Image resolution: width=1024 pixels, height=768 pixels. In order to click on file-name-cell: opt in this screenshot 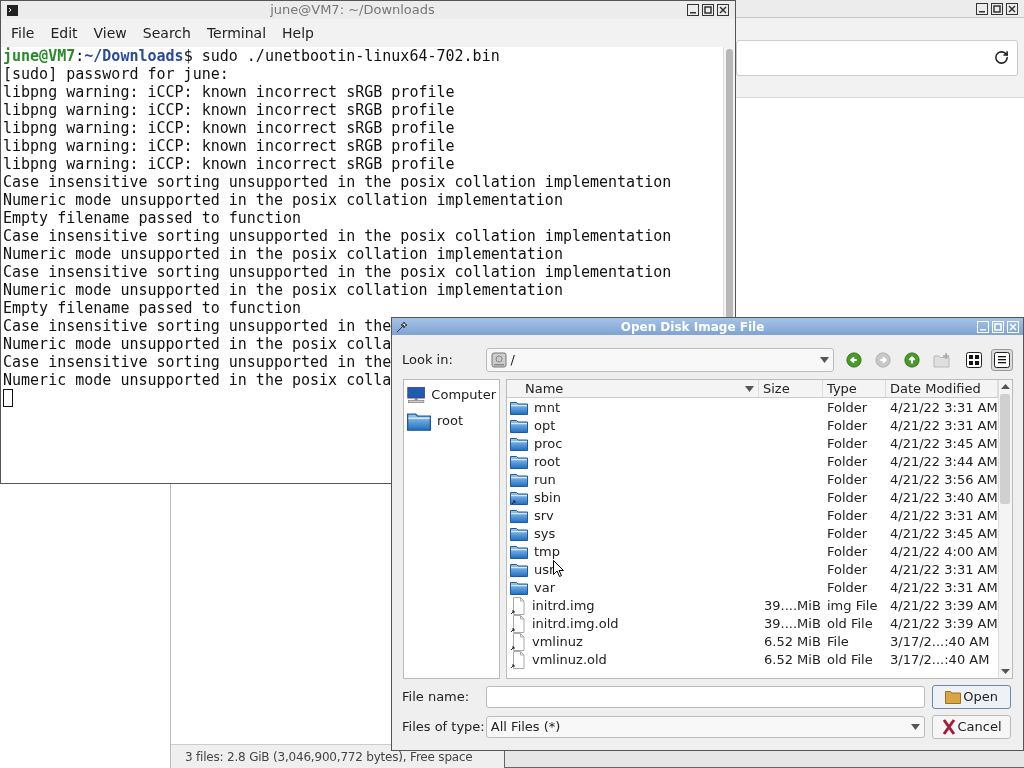, I will do `click(545, 426)`.